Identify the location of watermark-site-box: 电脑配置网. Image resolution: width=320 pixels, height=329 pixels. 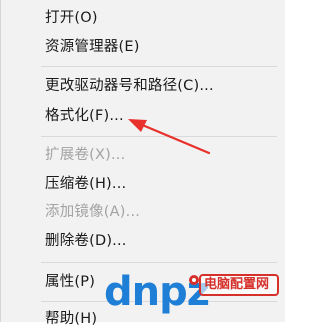
(239, 285).